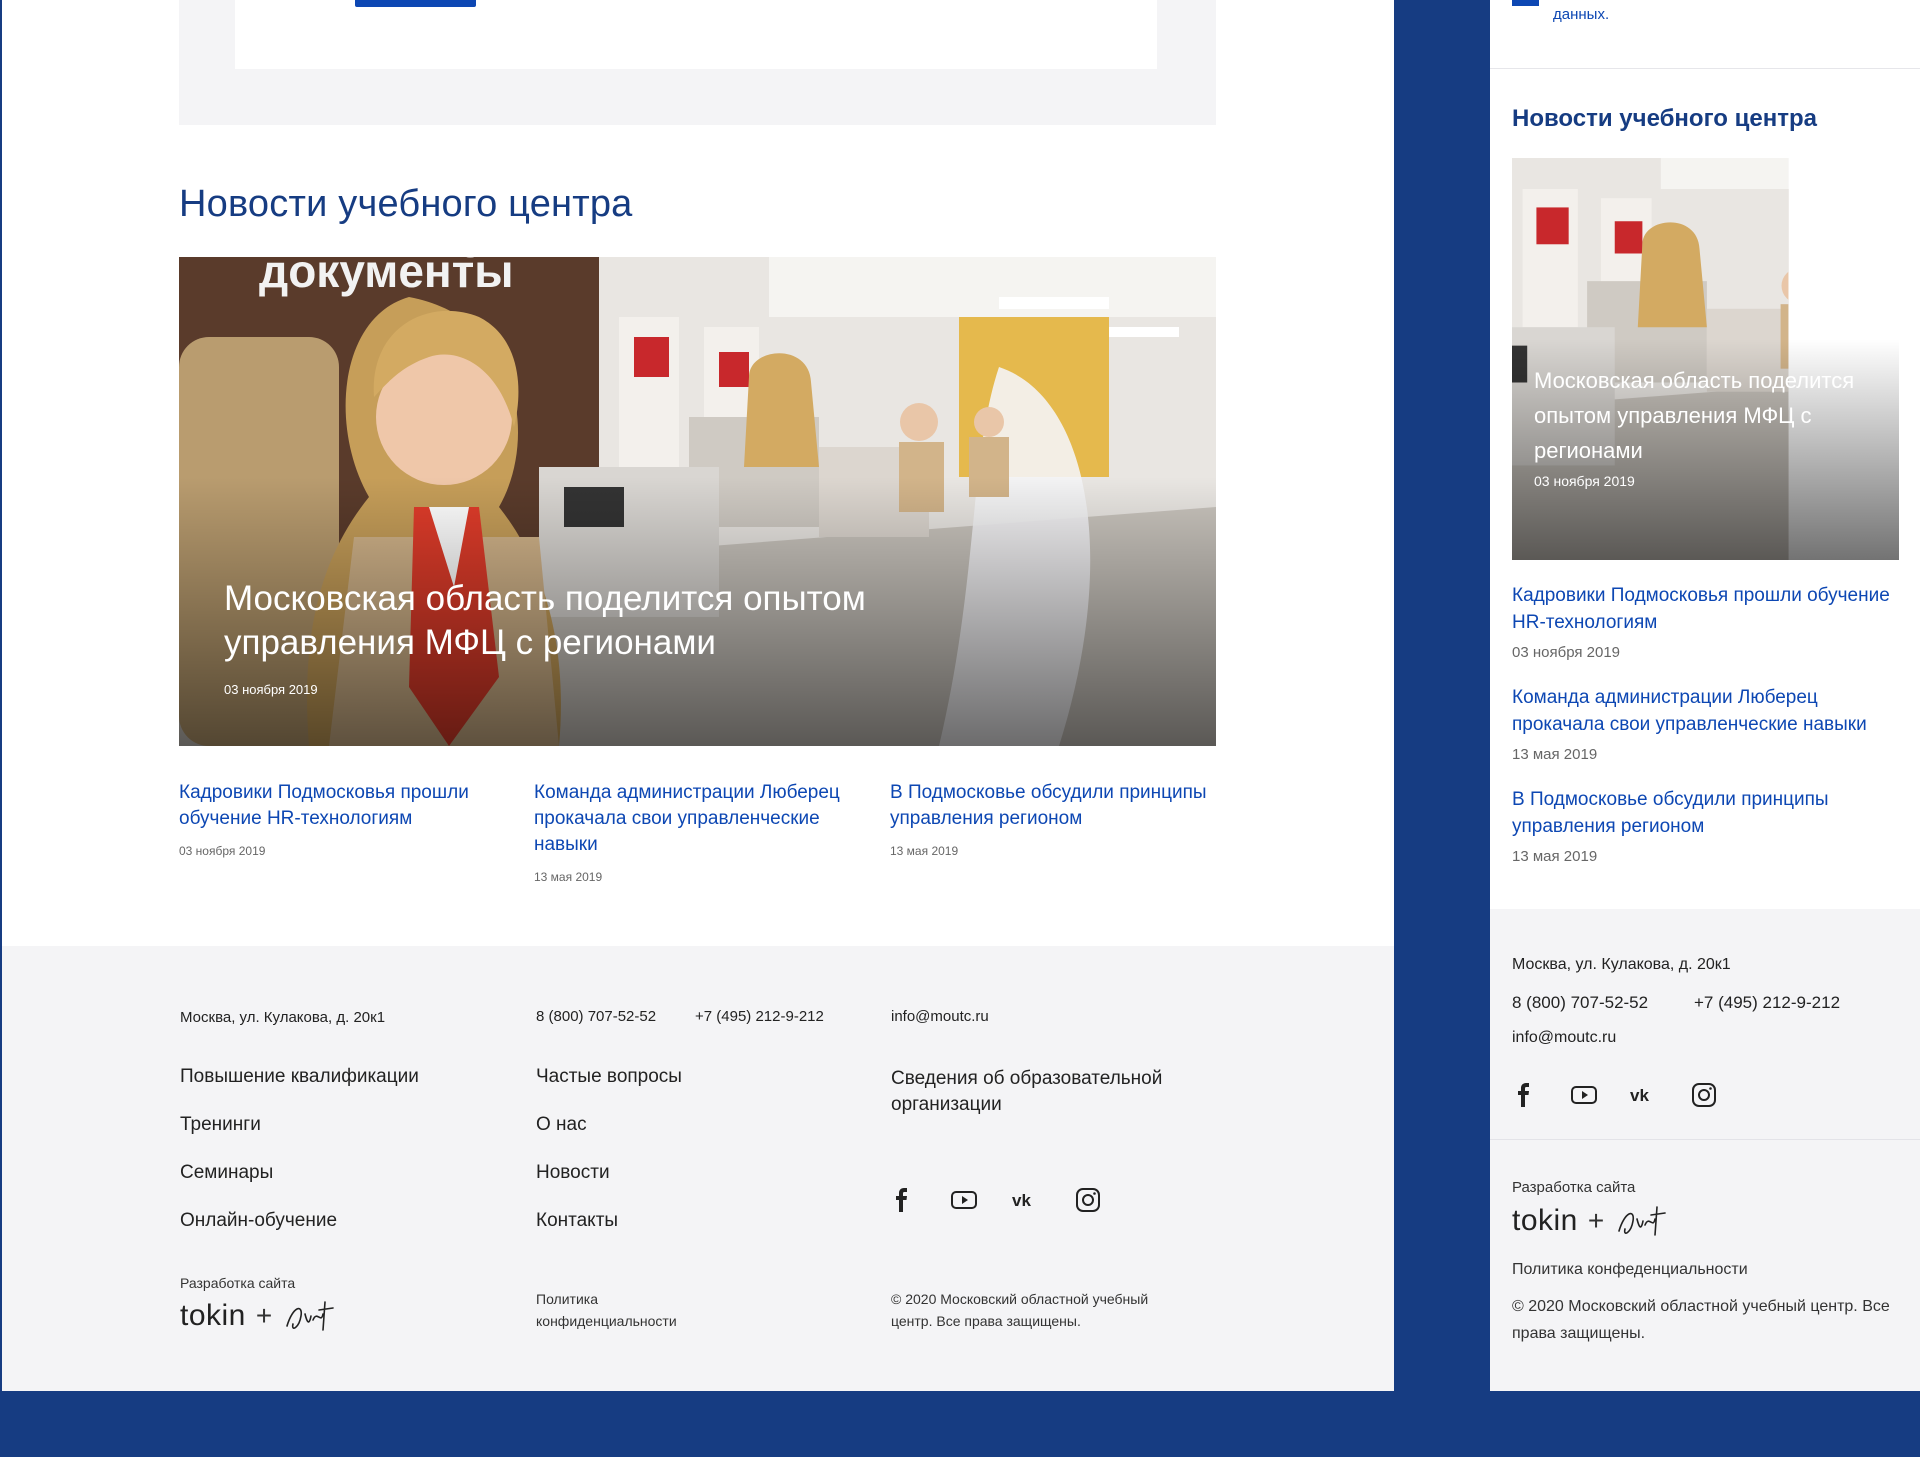  What do you see at coordinates (616, 1310) in the screenshot?
I see `footer-policy-link: Политика конфиденциальности` at bounding box center [616, 1310].